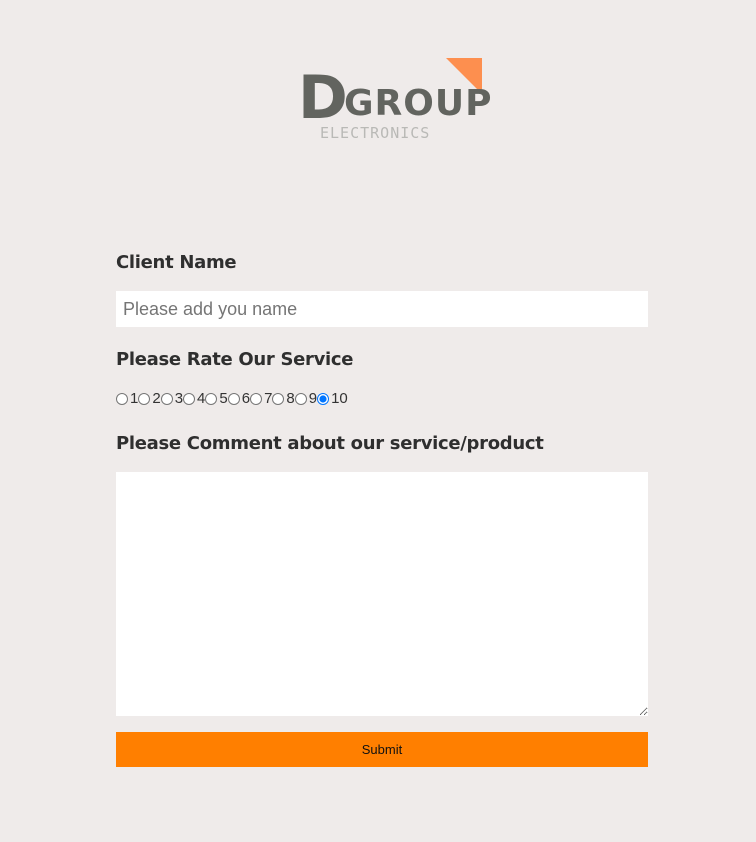  What do you see at coordinates (134, 398) in the screenshot?
I see `rating-option-label: 1` at bounding box center [134, 398].